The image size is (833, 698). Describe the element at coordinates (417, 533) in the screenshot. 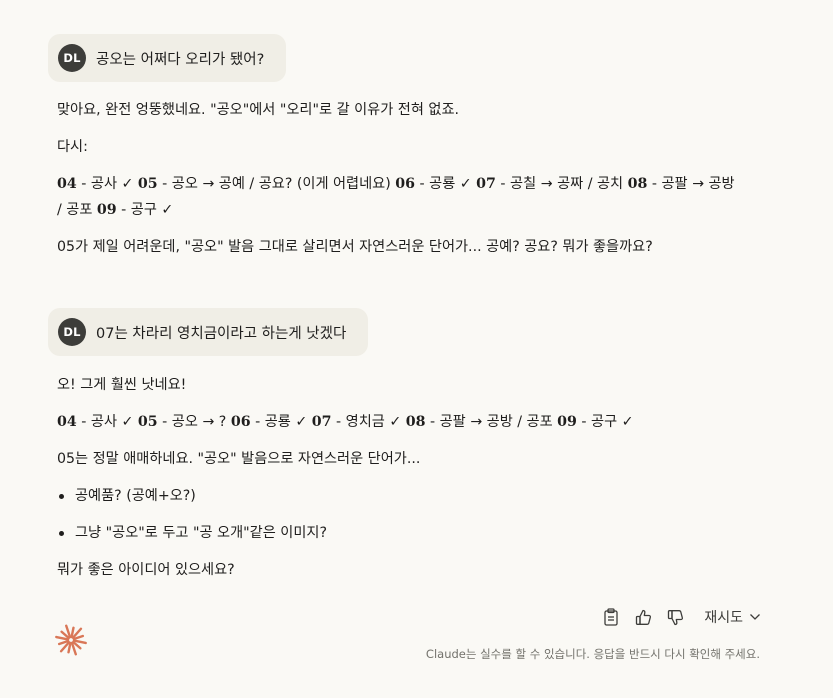

I see `list-item: 그냥 "공오"로 두고 "공 오개"같은 이미지?` at that location.